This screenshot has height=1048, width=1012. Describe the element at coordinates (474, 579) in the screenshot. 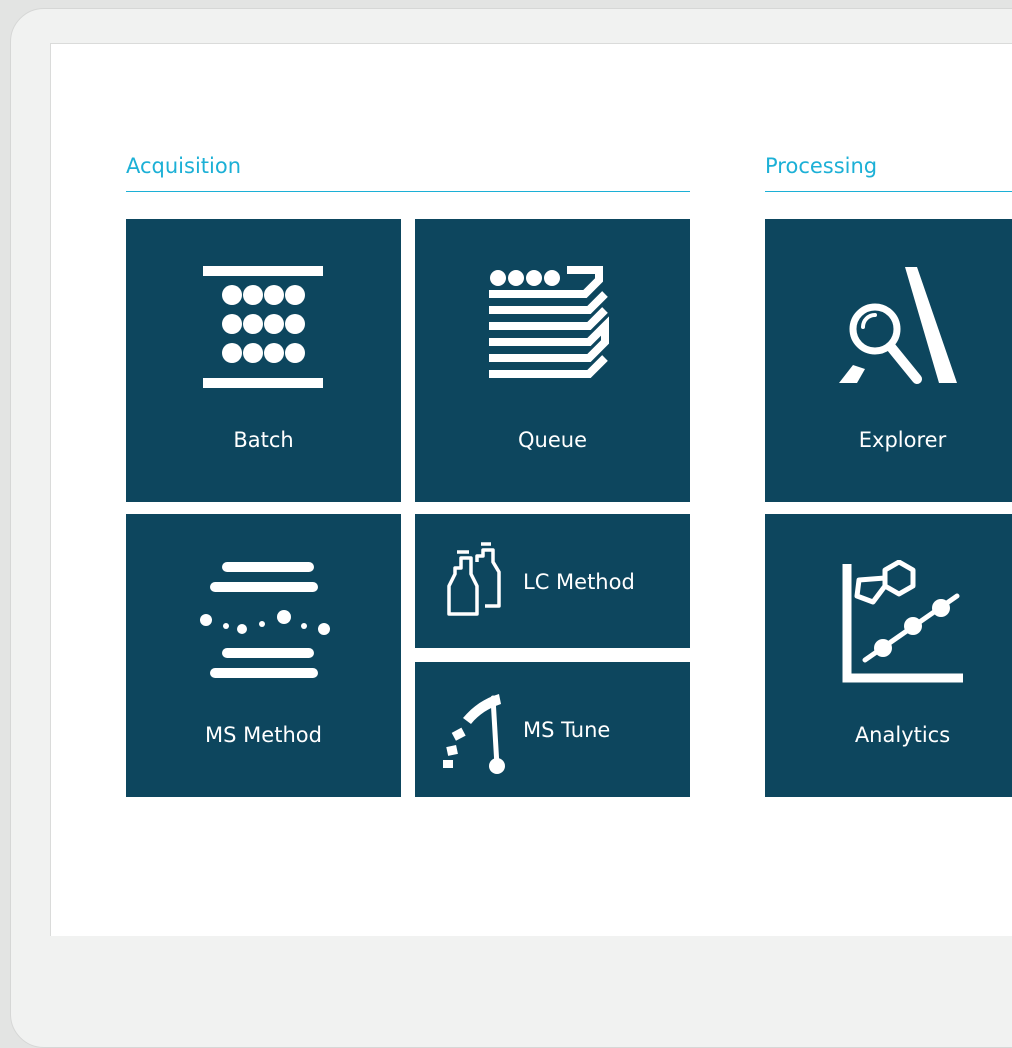

I see `solvent-bottles-icon` at that location.